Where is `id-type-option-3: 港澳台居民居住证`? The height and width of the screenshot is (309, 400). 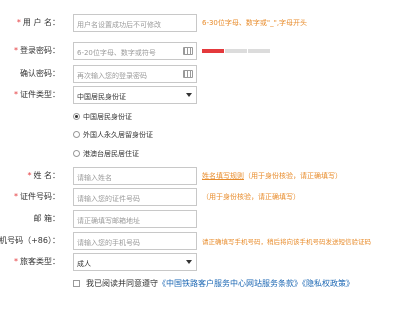
id-type-option-3: 港澳台居民居住证 is located at coordinates (106, 156).